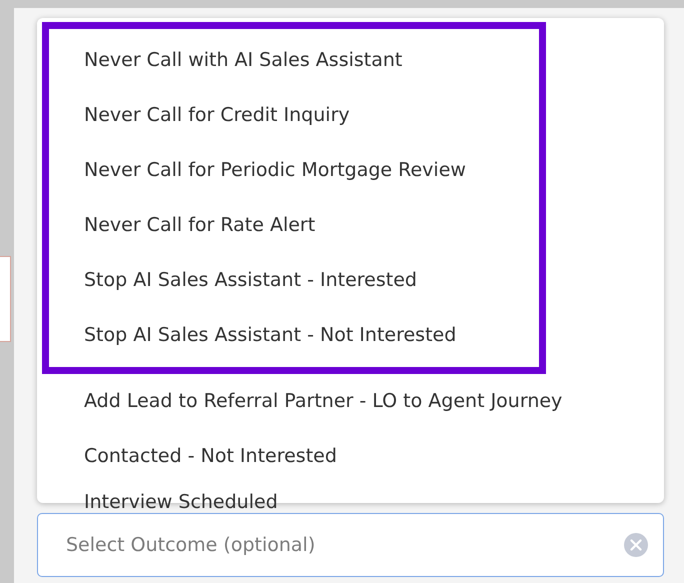  Describe the element at coordinates (294, 170) in the screenshot. I see `outcome-option: Never Call for Periodic Mortgage Review` at that location.